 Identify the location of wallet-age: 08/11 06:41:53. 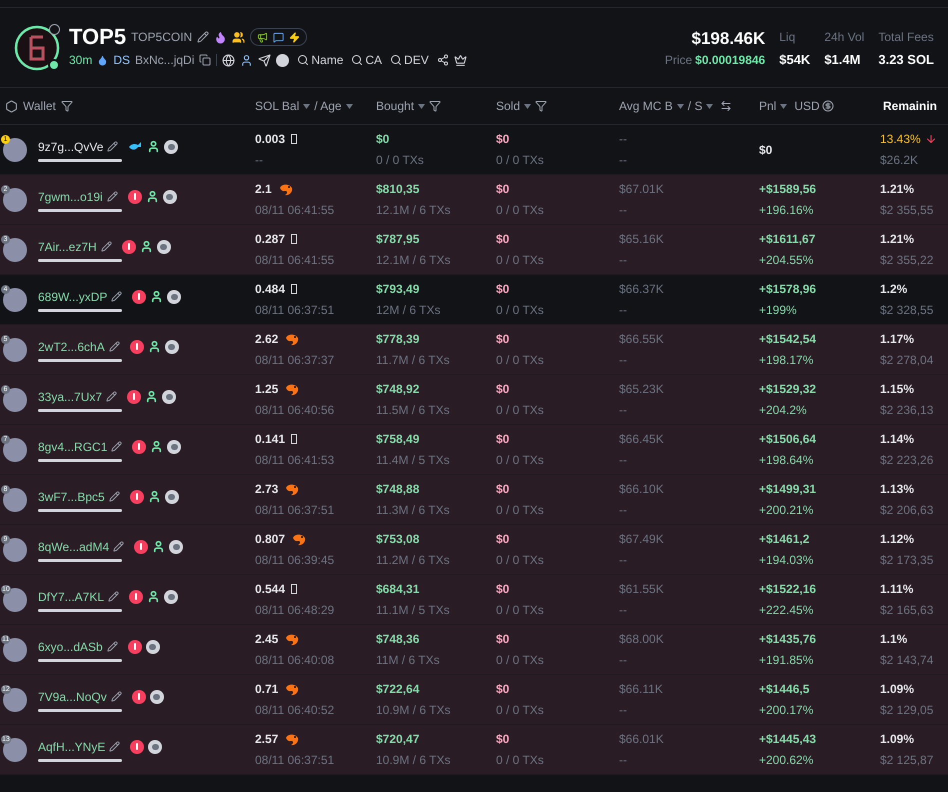
(295, 460).